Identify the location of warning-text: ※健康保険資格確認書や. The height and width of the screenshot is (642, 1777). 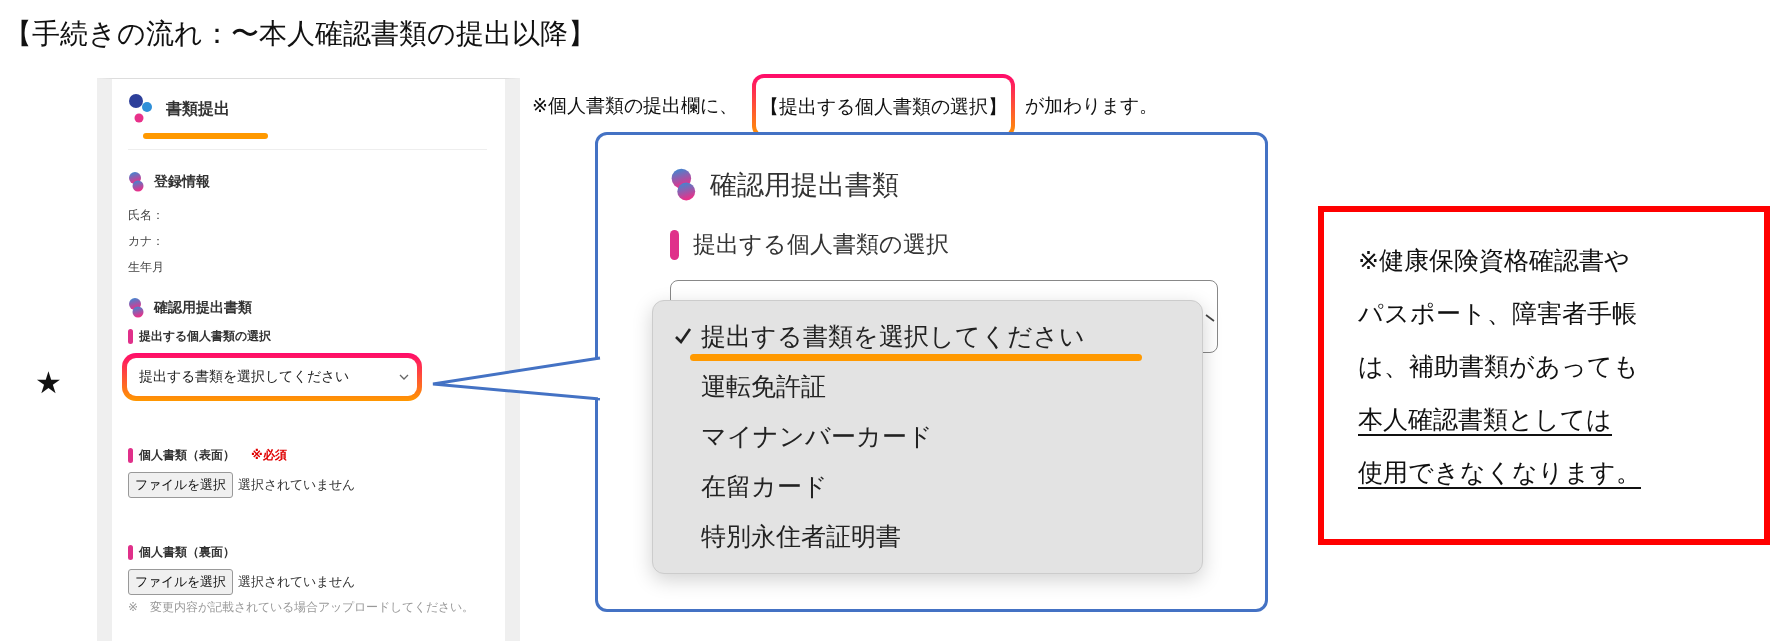
(1494, 261).